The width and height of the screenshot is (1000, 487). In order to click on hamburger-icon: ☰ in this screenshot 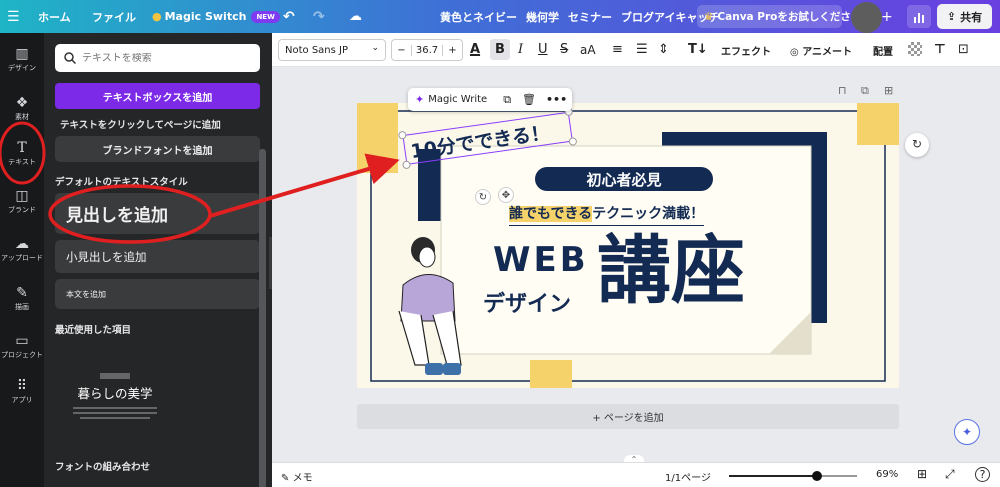, I will do `click(13, 16)`.